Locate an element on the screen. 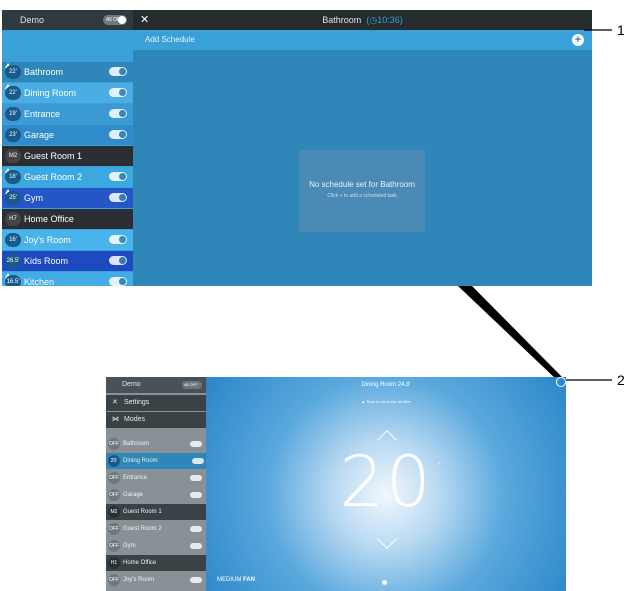 This screenshot has height=591, width=631. room-title-name: Dining Room is located at coordinates (379, 385).